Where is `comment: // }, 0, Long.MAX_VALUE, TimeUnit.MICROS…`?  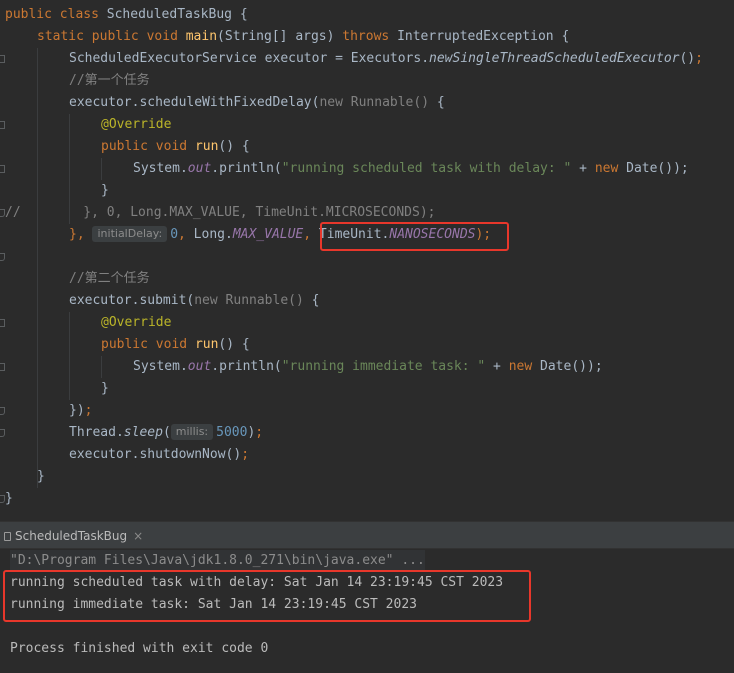
comment: // }, 0, Long.MAX_VALUE, TimeUnit.MICROS… is located at coordinates (220, 212).